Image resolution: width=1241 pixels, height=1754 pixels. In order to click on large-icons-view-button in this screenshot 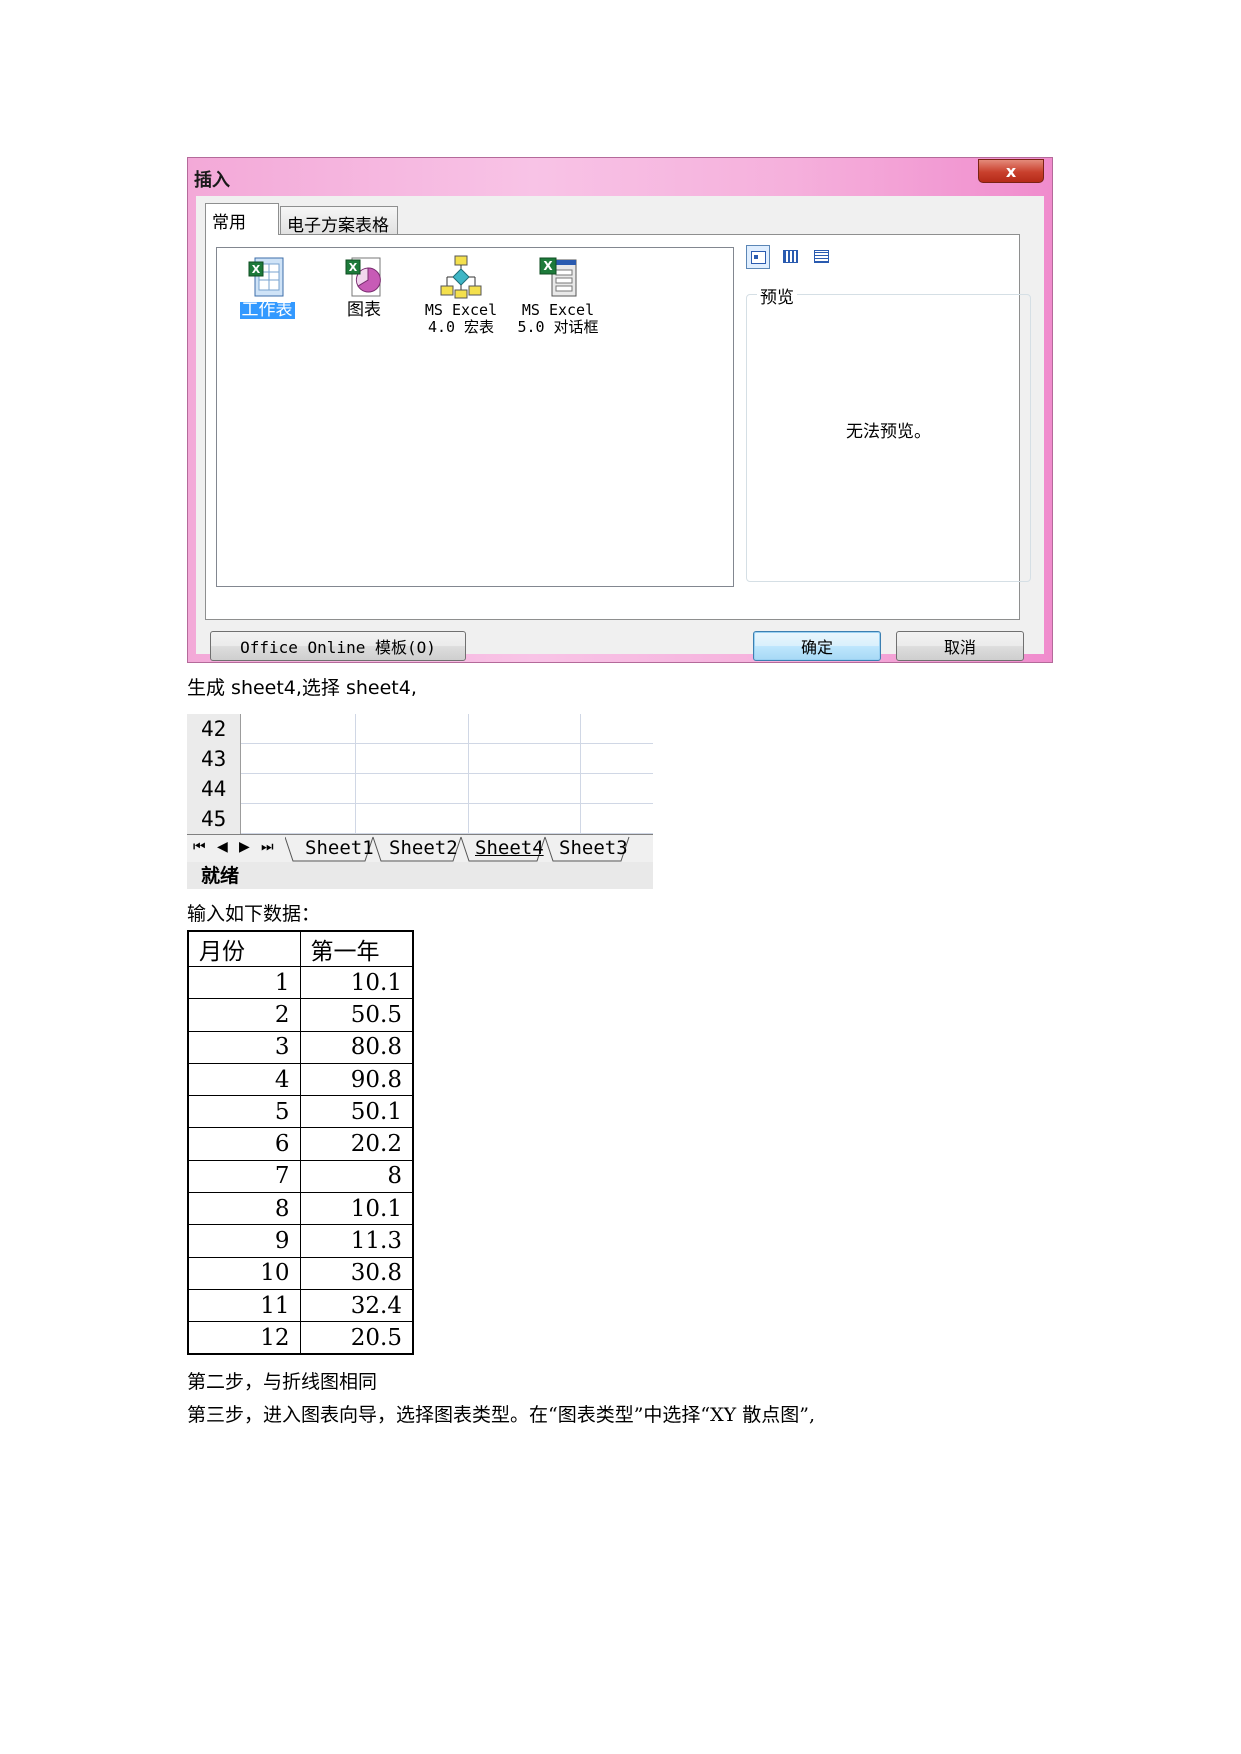, I will do `click(758, 257)`.